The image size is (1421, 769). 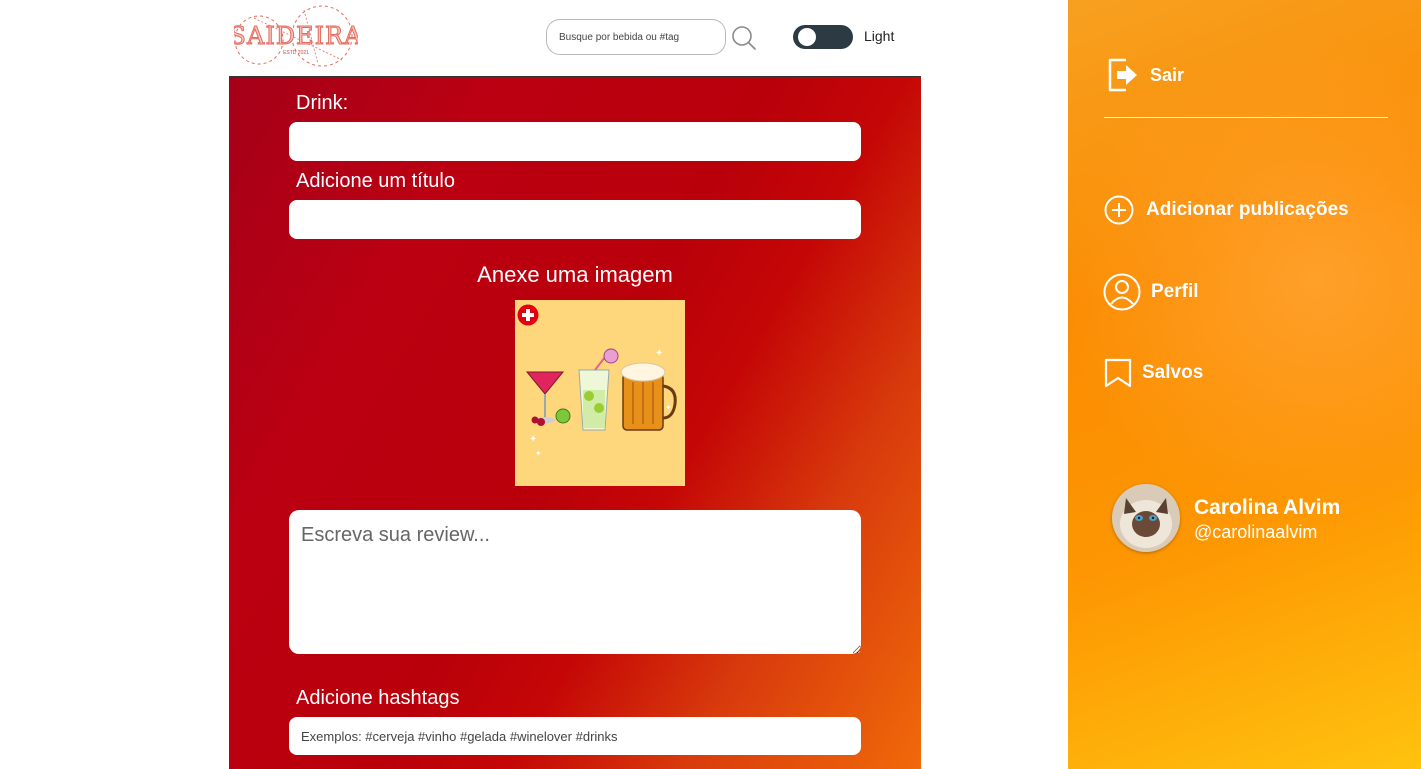 What do you see at coordinates (575, 219) in the screenshot?
I see `title-input` at bounding box center [575, 219].